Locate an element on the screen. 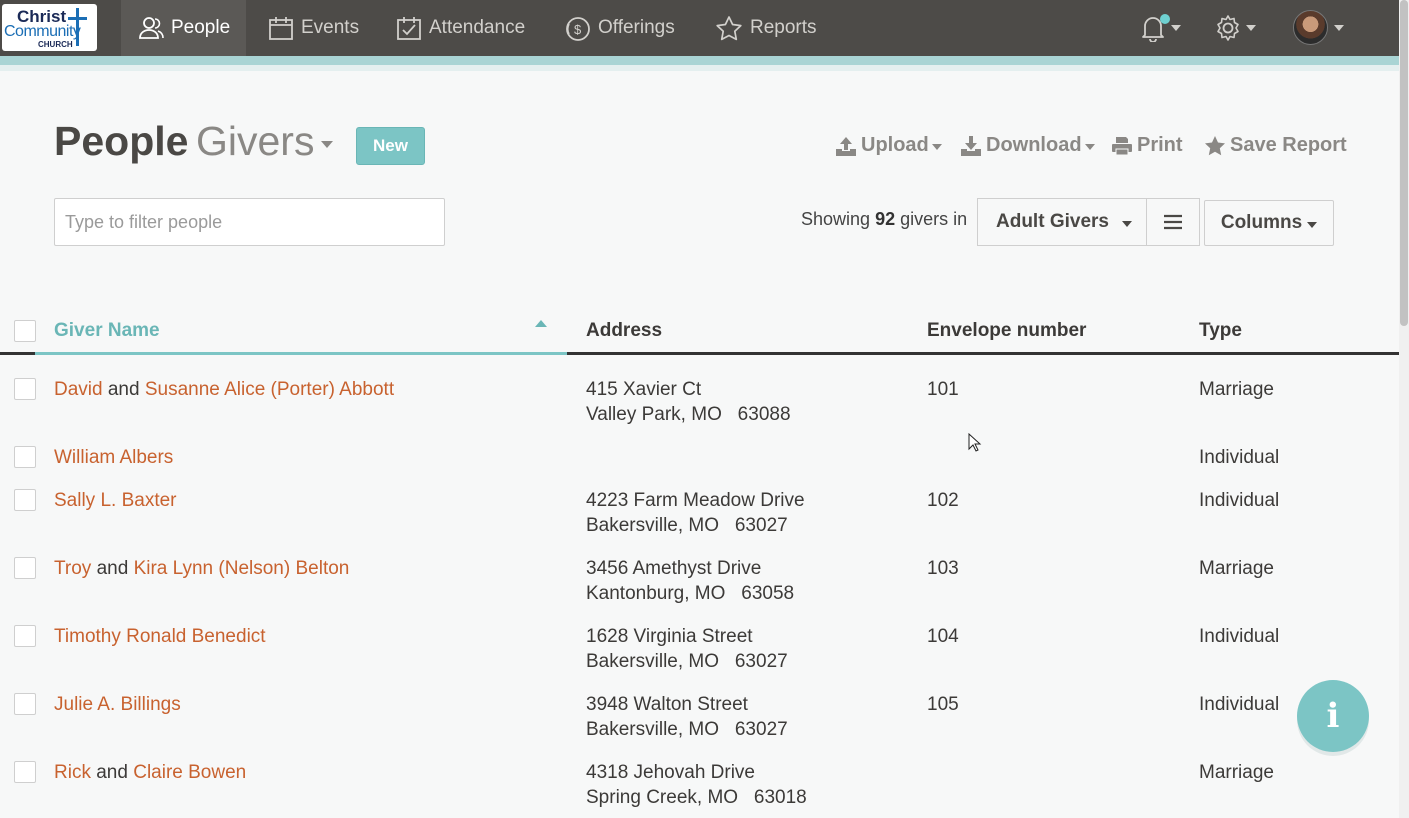 Image resolution: width=1409 pixels, height=818 pixels. address-cell: 3456 Amethyst DriveKantonburg, MO 63058 is located at coordinates (690, 581).